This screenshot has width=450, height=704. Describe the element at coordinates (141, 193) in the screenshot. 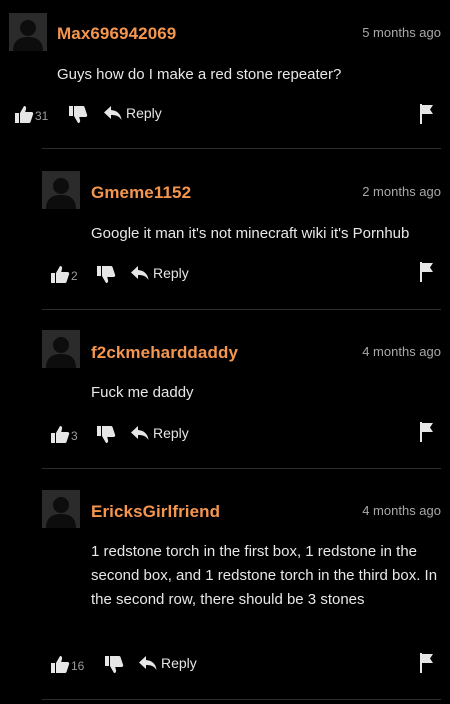

I see `comment-username: Gmeme1152` at that location.